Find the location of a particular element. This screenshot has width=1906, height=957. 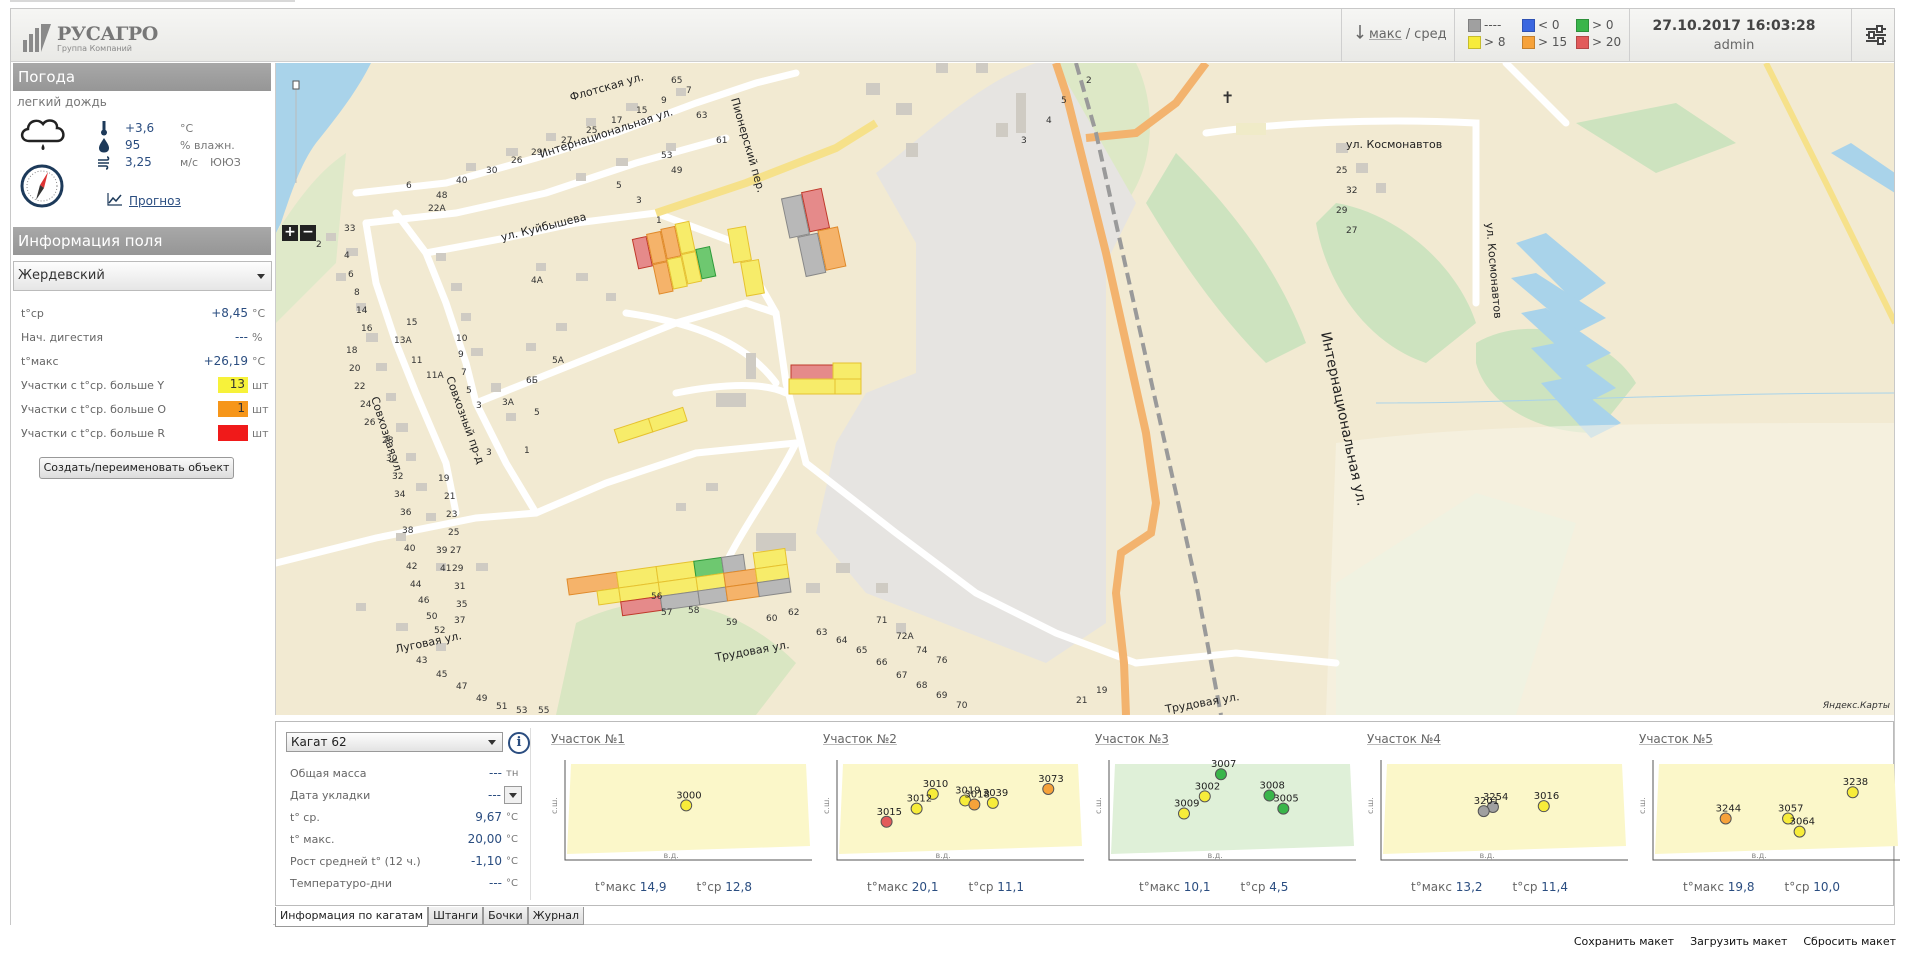

svg-text: 72А is located at coordinates (905, 637).